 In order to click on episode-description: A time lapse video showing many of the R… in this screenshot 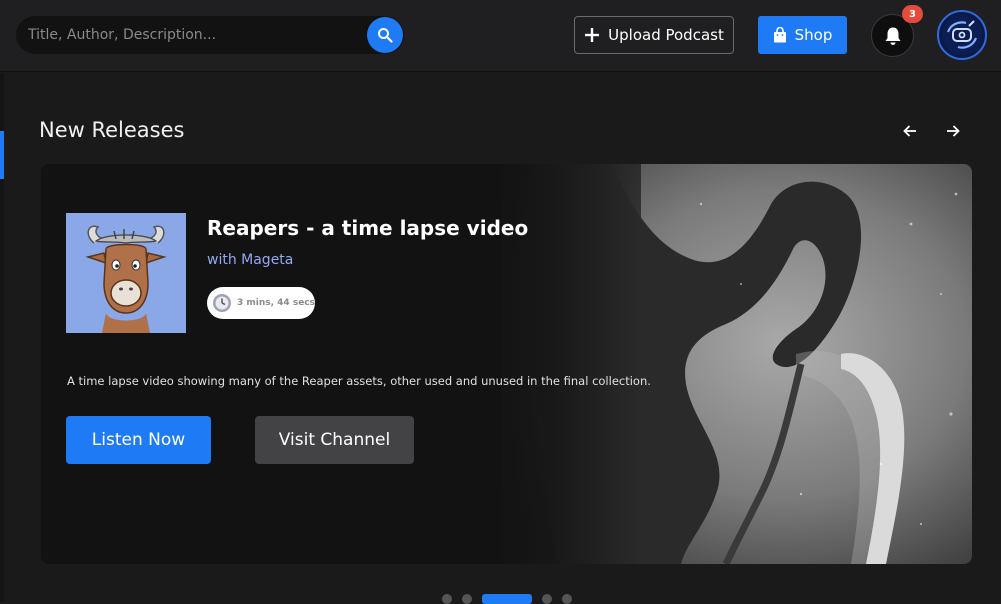, I will do `click(359, 381)`.